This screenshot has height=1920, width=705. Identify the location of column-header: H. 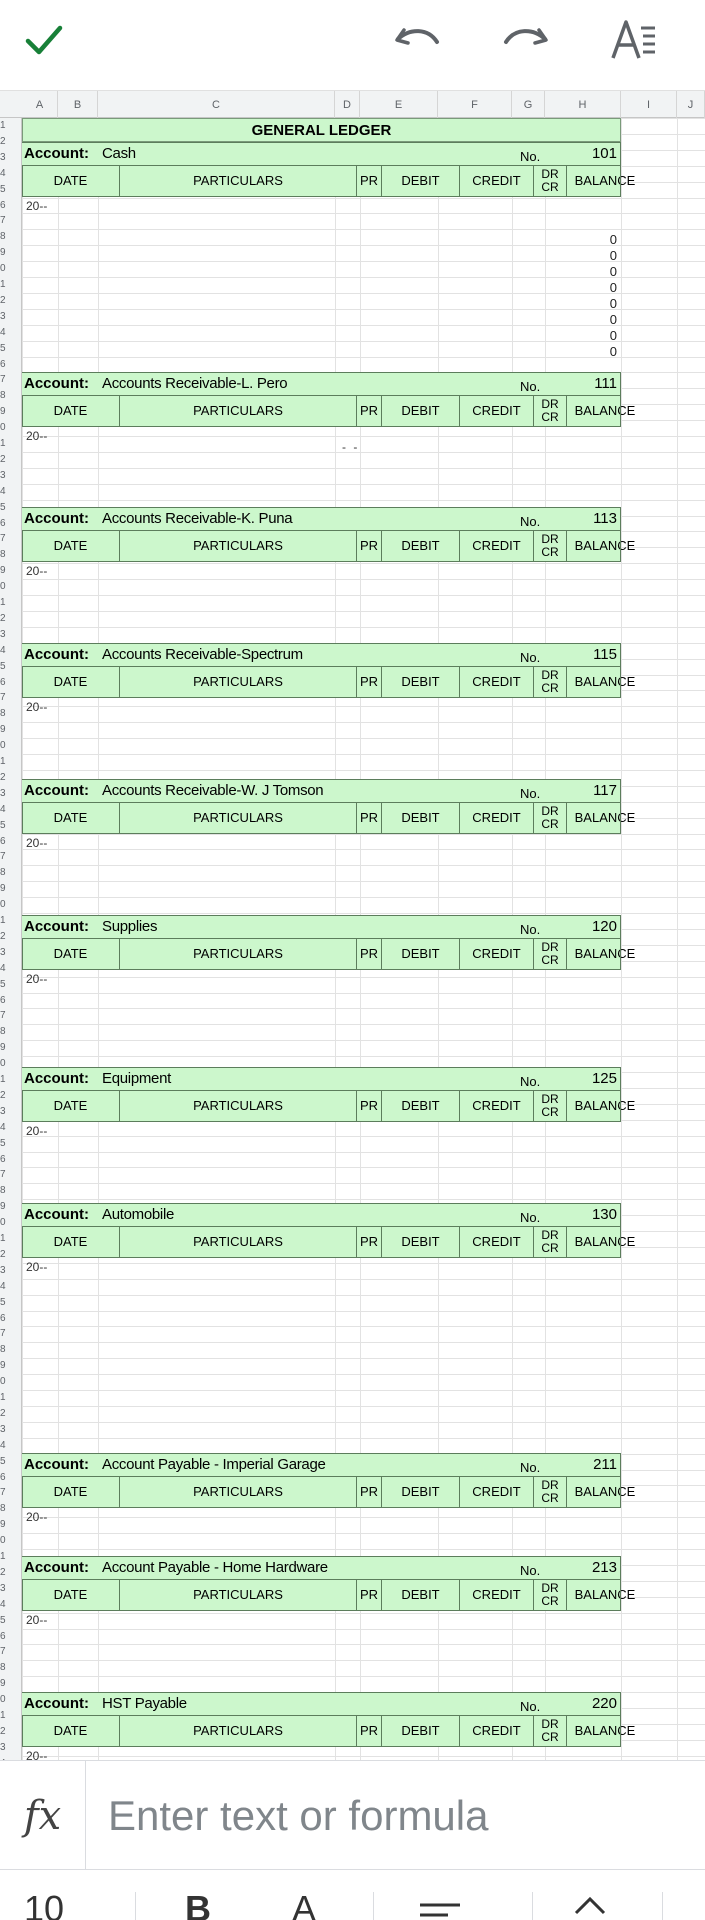
(583, 105).